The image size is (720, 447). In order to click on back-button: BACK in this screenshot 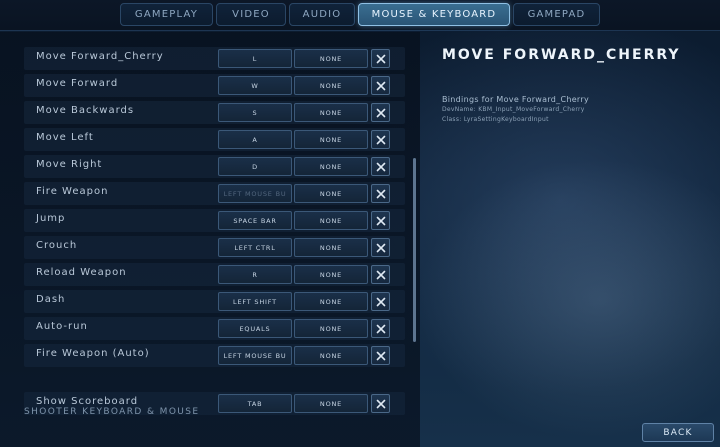, I will do `click(678, 432)`.